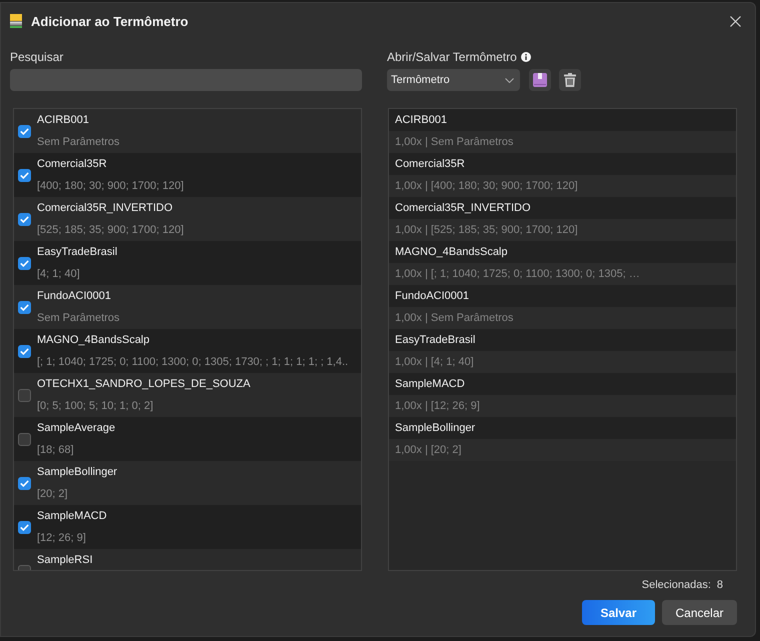 Image resolution: width=760 pixels, height=641 pixels. Describe the element at coordinates (187, 351) in the screenshot. I see `indicator-row: MAGNO_4BandsScalp [; 1; 1040; 1725; 0; 1100; 1300; 0; 1305; 1730; ; 1; 1; 1; 1; ; 1,4..` at that location.